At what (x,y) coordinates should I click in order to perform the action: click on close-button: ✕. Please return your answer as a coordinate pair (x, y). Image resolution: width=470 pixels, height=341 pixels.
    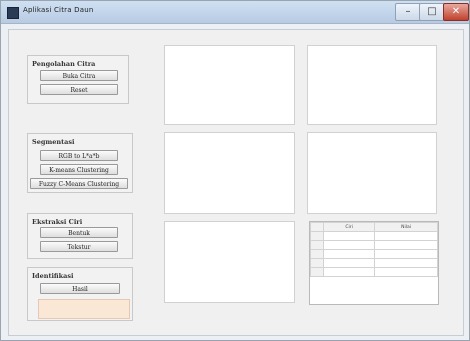
    Looking at the image, I should click on (456, 12).